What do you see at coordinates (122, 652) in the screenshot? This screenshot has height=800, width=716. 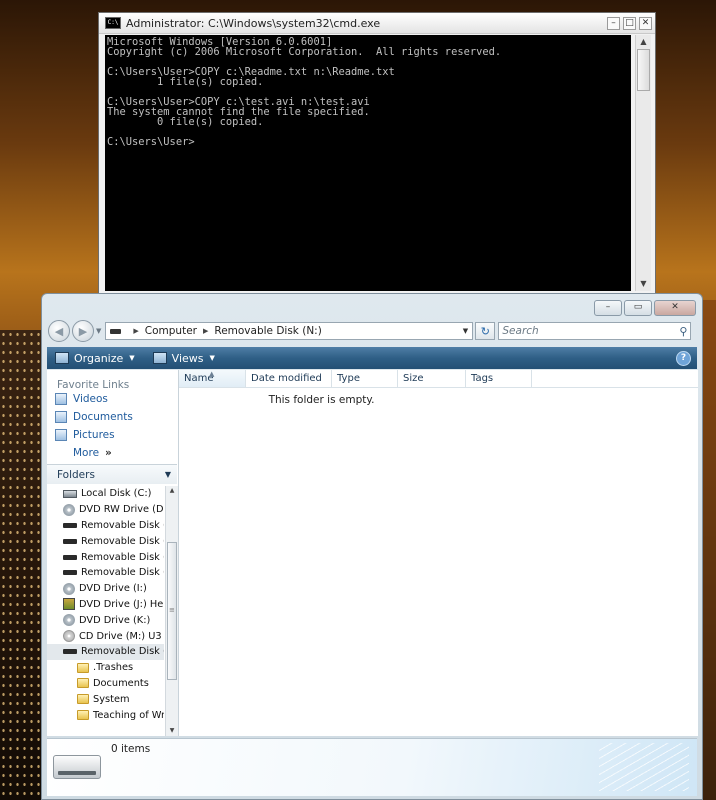 I see `tree-item-label: Removable Disk (N:)` at bounding box center [122, 652].